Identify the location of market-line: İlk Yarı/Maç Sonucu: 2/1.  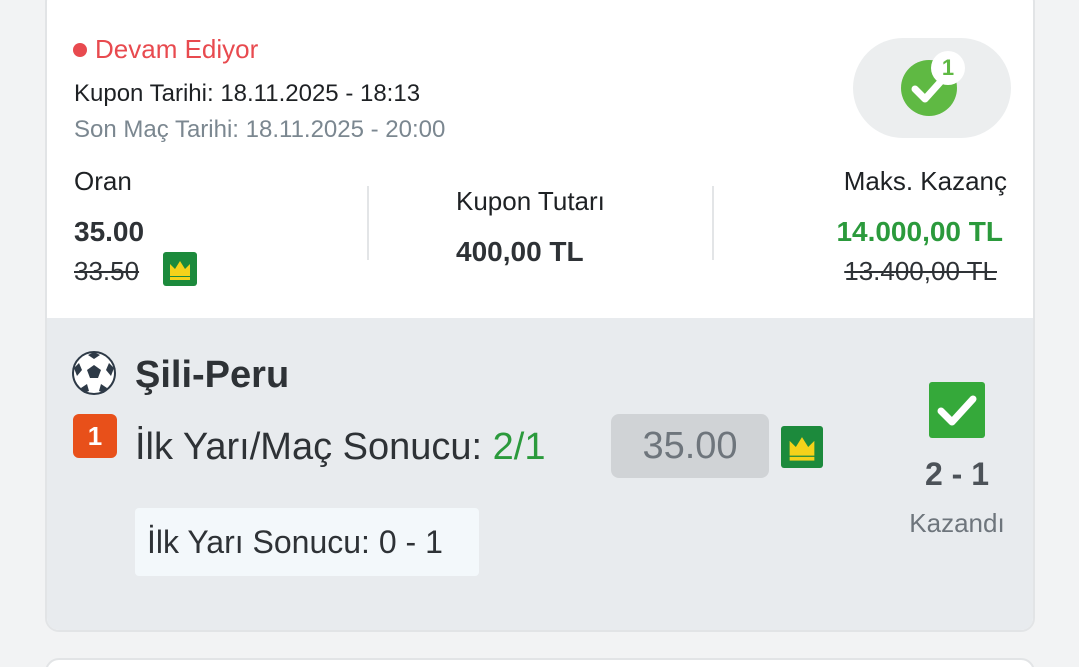
(340, 447).